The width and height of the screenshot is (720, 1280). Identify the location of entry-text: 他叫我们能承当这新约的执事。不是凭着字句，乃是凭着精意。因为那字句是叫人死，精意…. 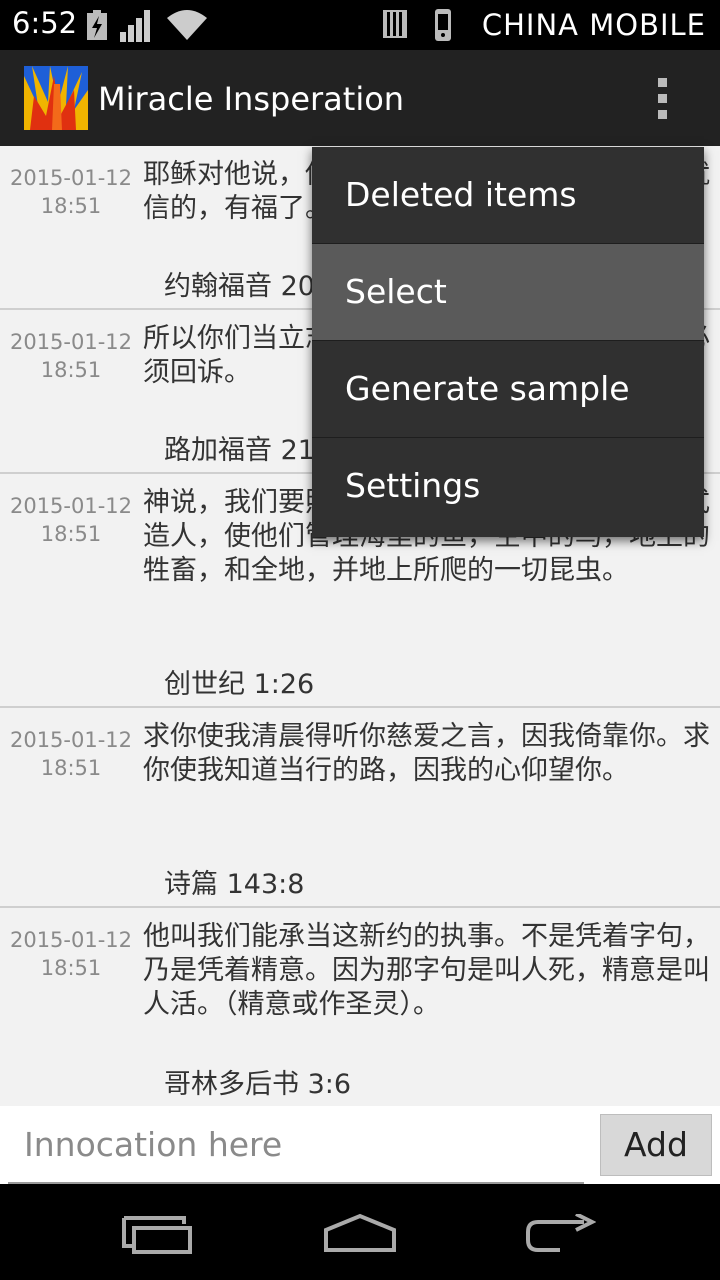
(426, 970).